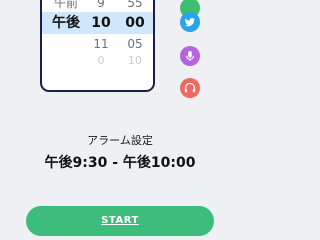 This screenshot has height=240, width=320. What do you see at coordinates (135, 44) in the screenshot?
I see `picker-minute: 05` at bounding box center [135, 44].